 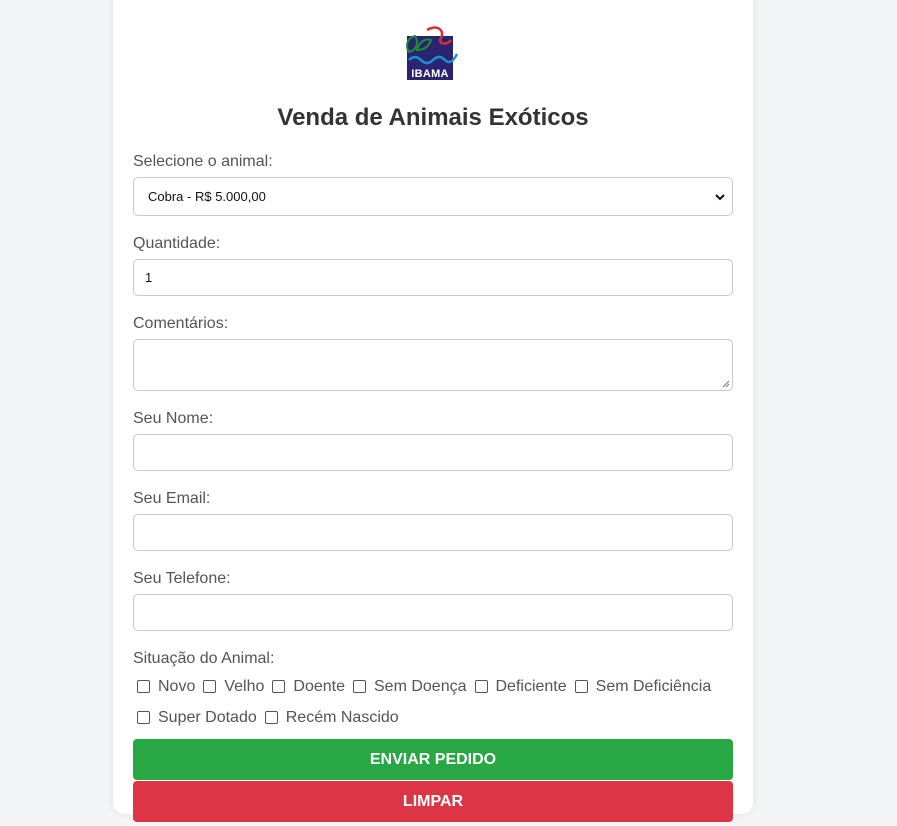 What do you see at coordinates (433, 532) in the screenshot?
I see `email-input` at bounding box center [433, 532].